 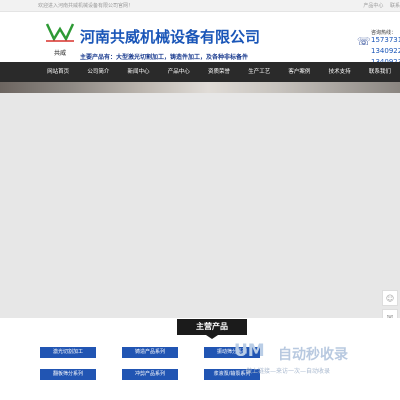 I want to click on phone-number: 1340922, so click(x=385, y=51).